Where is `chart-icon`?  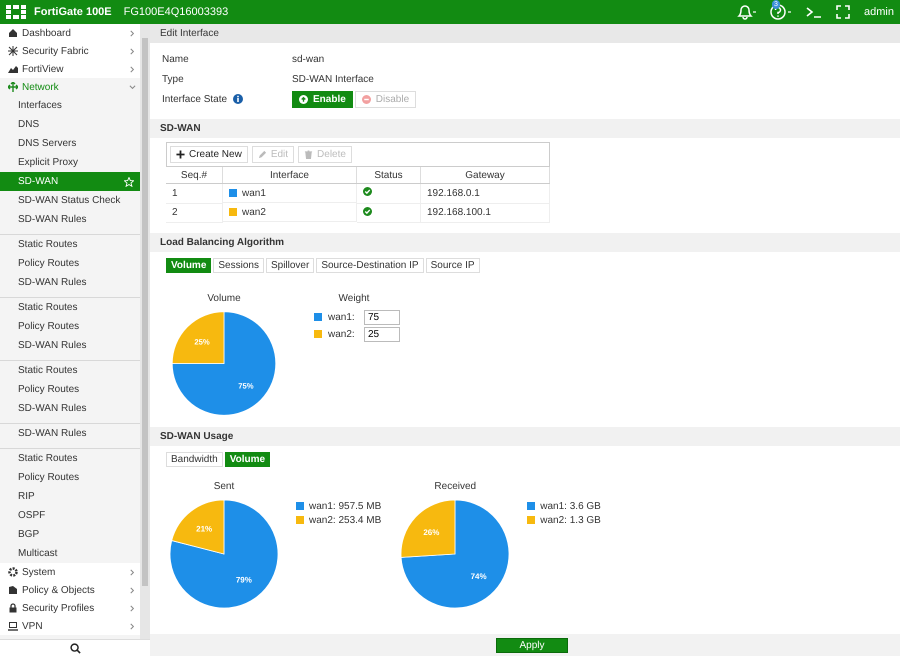 chart-icon is located at coordinates (13, 69).